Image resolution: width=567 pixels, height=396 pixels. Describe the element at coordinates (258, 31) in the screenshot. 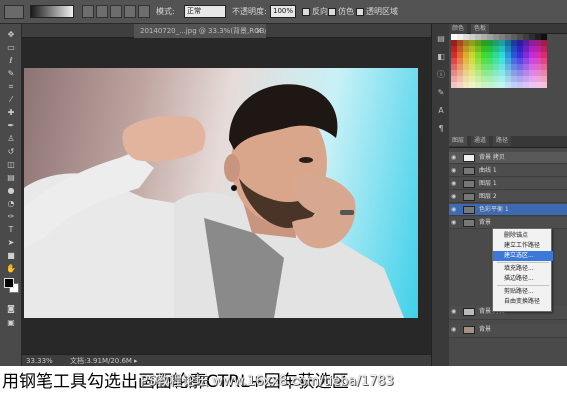

I see `close-tab-icon: ×` at that location.